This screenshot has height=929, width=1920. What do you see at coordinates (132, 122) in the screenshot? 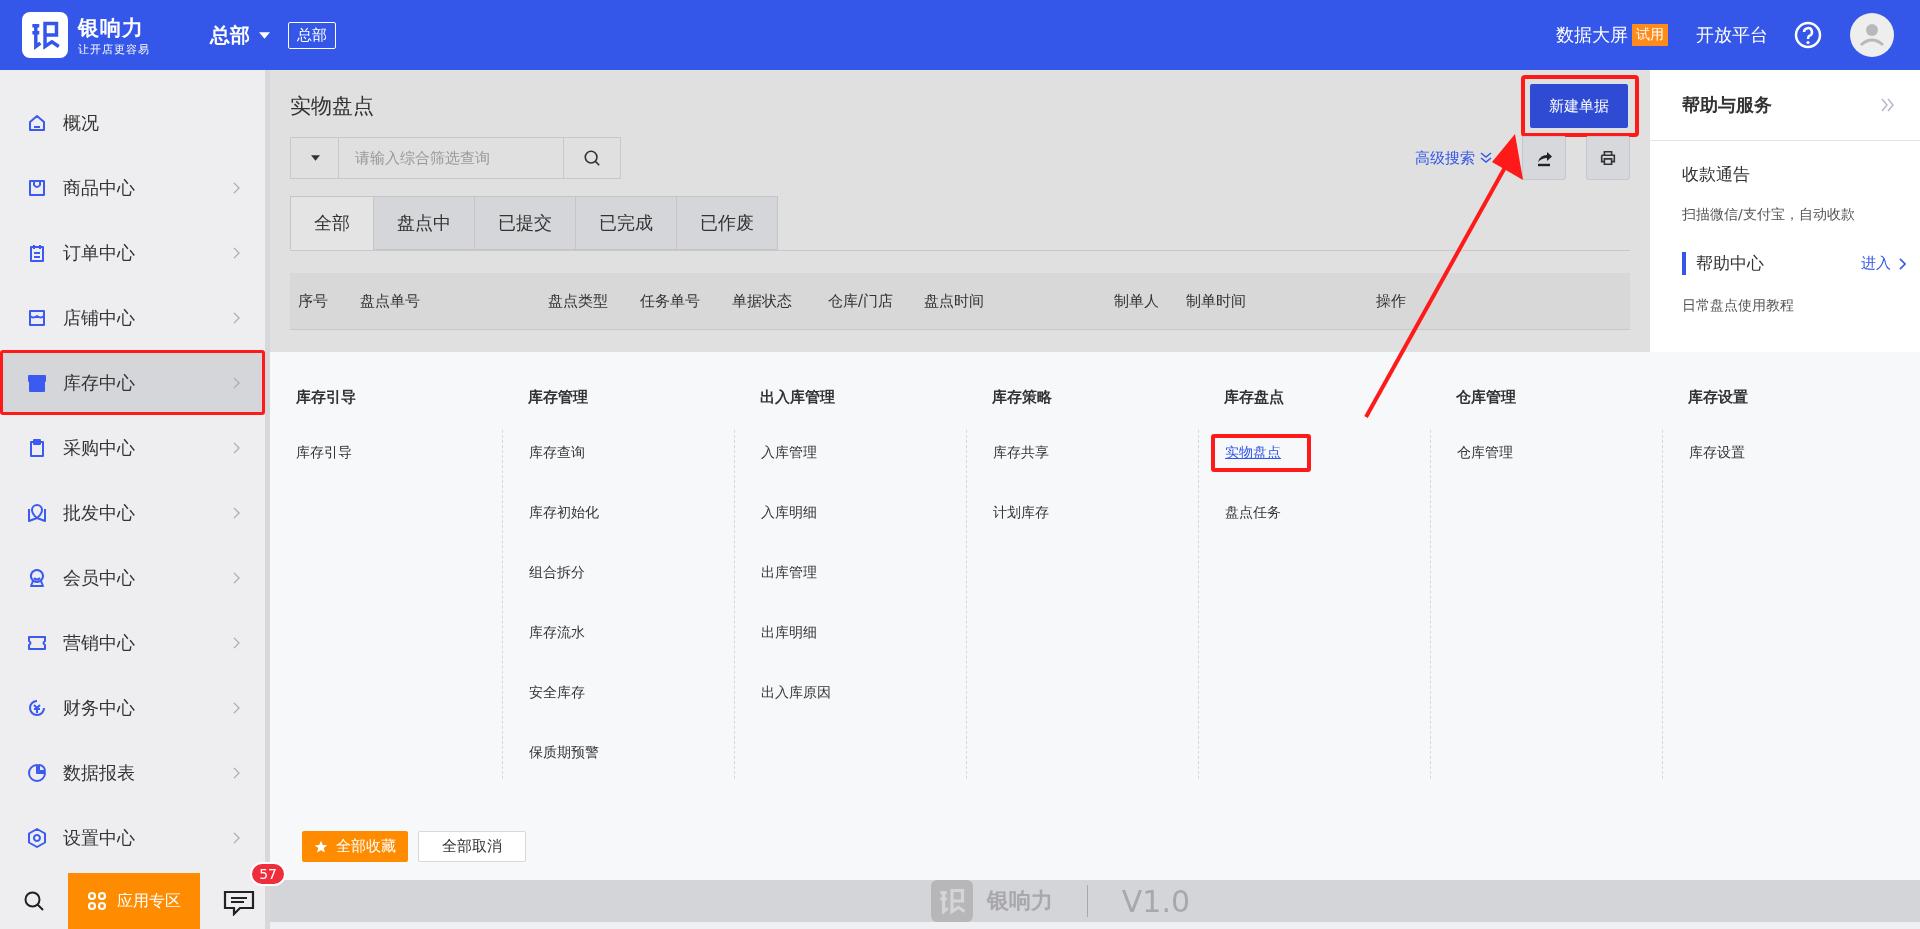
I see `sidebar-item: 概况` at bounding box center [132, 122].